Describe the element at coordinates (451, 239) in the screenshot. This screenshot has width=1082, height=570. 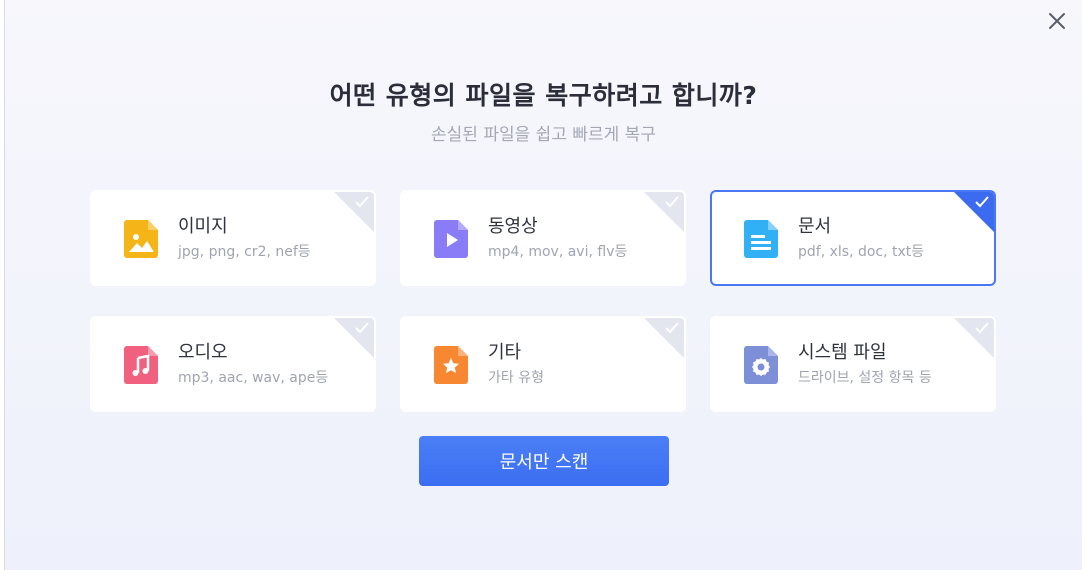
I see `video-file-icon` at that location.